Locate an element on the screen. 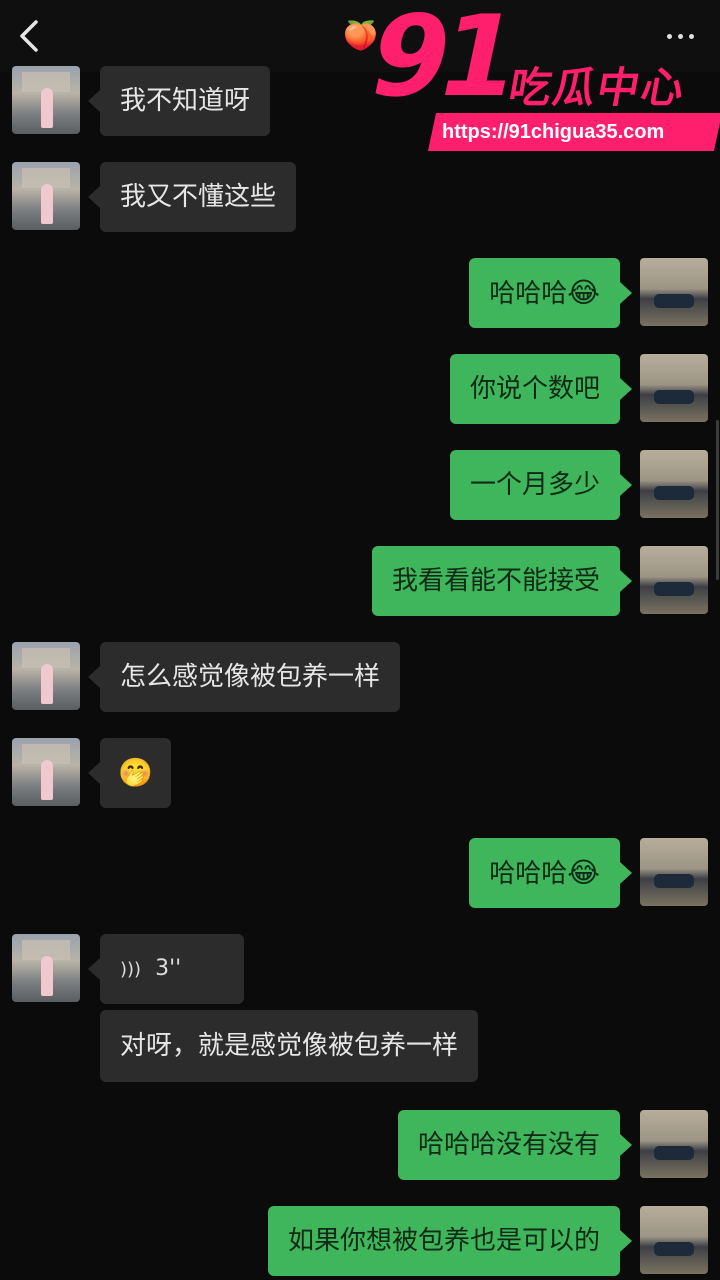 This screenshot has height=1280, width=720. watermark-url: https://91chigua35.com is located at coordinates (553, 132).